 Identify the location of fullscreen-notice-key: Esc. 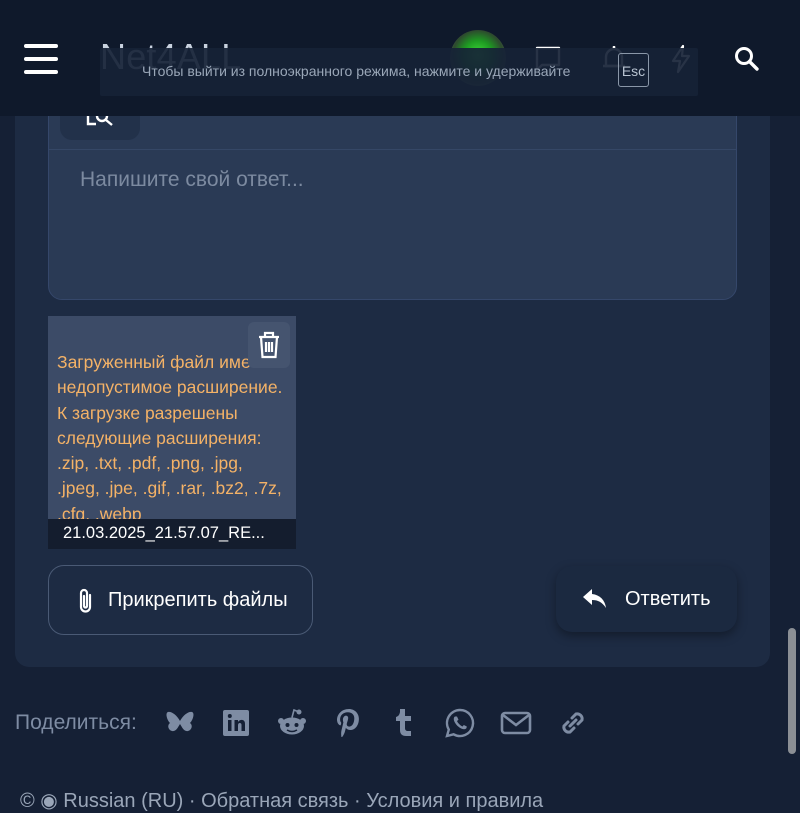
(633, 70).